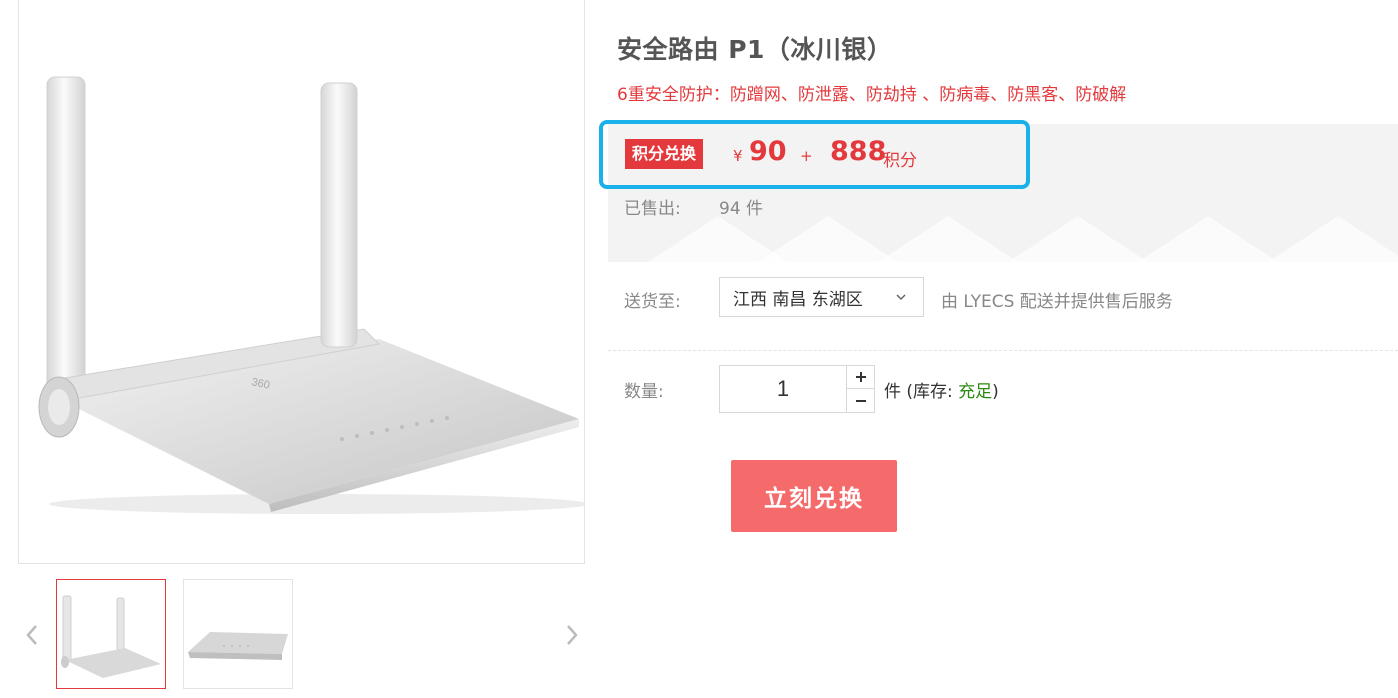 Image resolution: width=1398 pixels, height=698 pixels. Describe the element at coordinates (901, 297) in the screenshot. I see `chevron-down-icon` at that location.